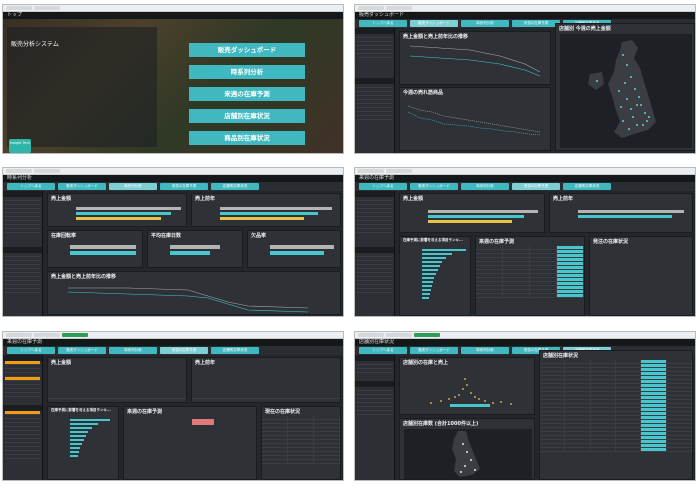 This screenshot has width=700, height=500. I want to click on current-stock-card: 現在の在庫状況, so click(301, 443).